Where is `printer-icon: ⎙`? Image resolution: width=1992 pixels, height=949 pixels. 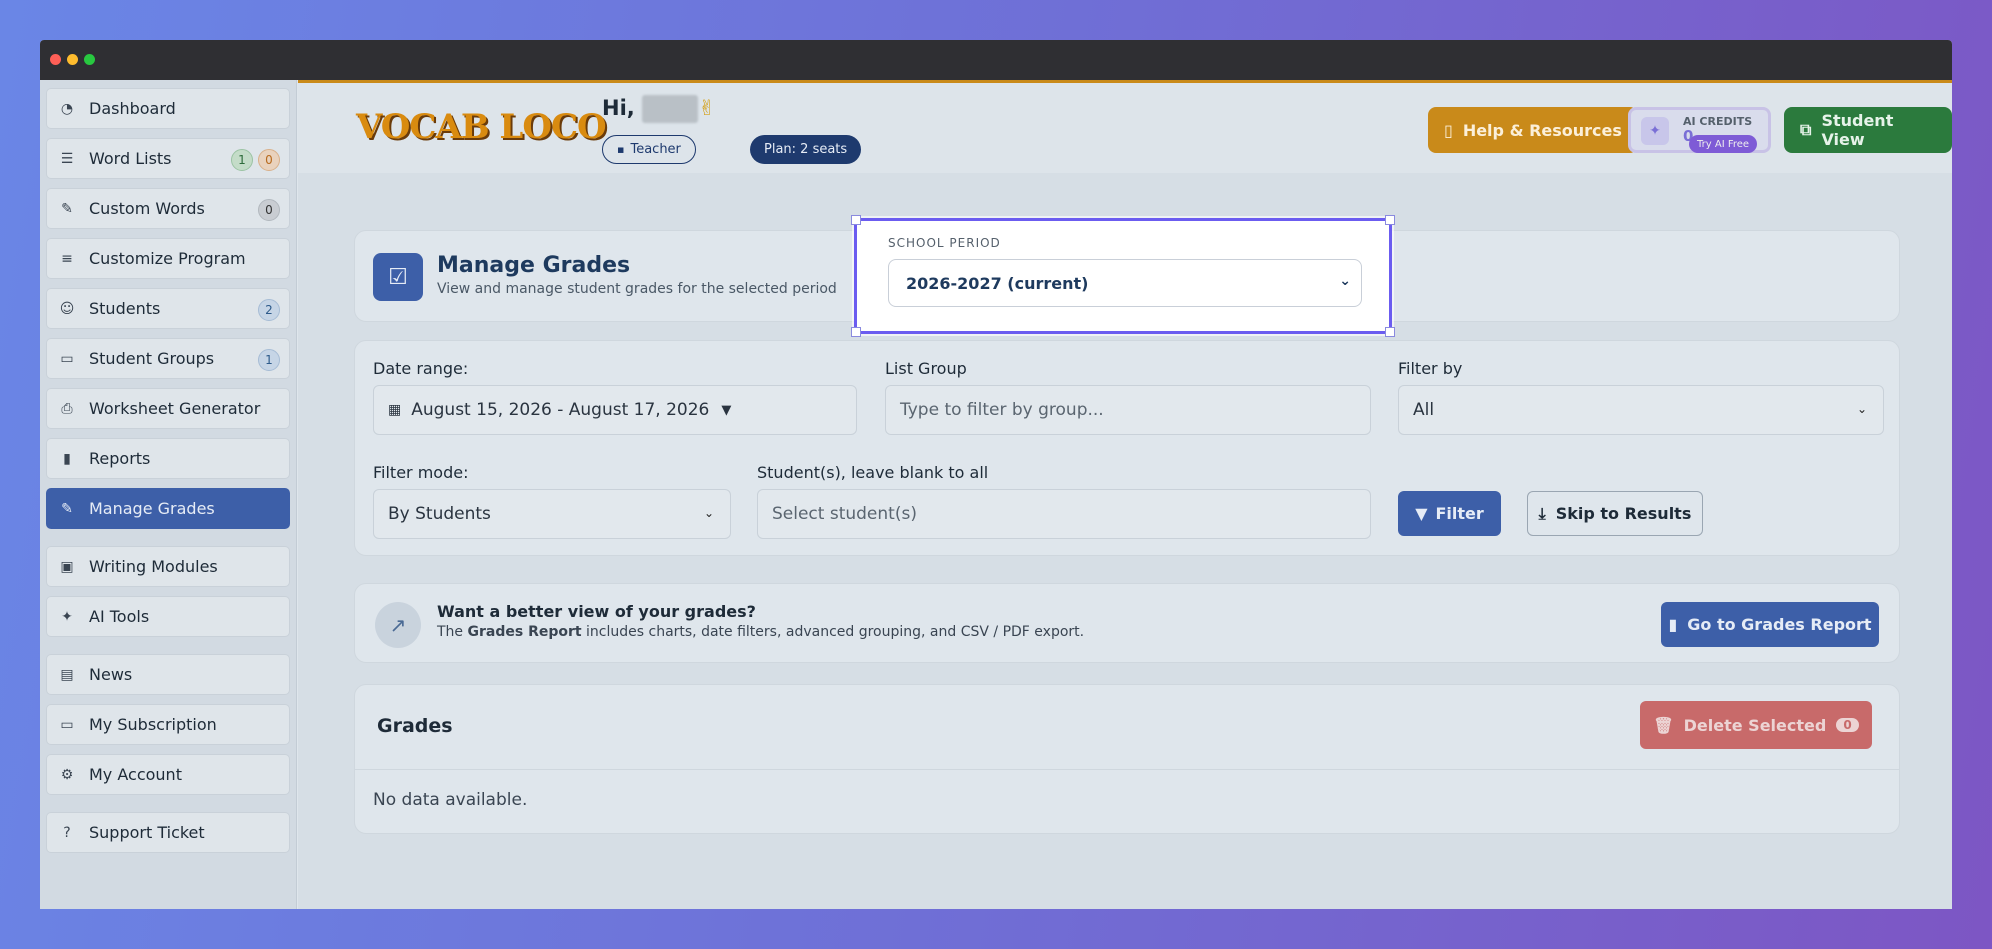
printer-icon: ⎙ is located at coordinates (67, 408).